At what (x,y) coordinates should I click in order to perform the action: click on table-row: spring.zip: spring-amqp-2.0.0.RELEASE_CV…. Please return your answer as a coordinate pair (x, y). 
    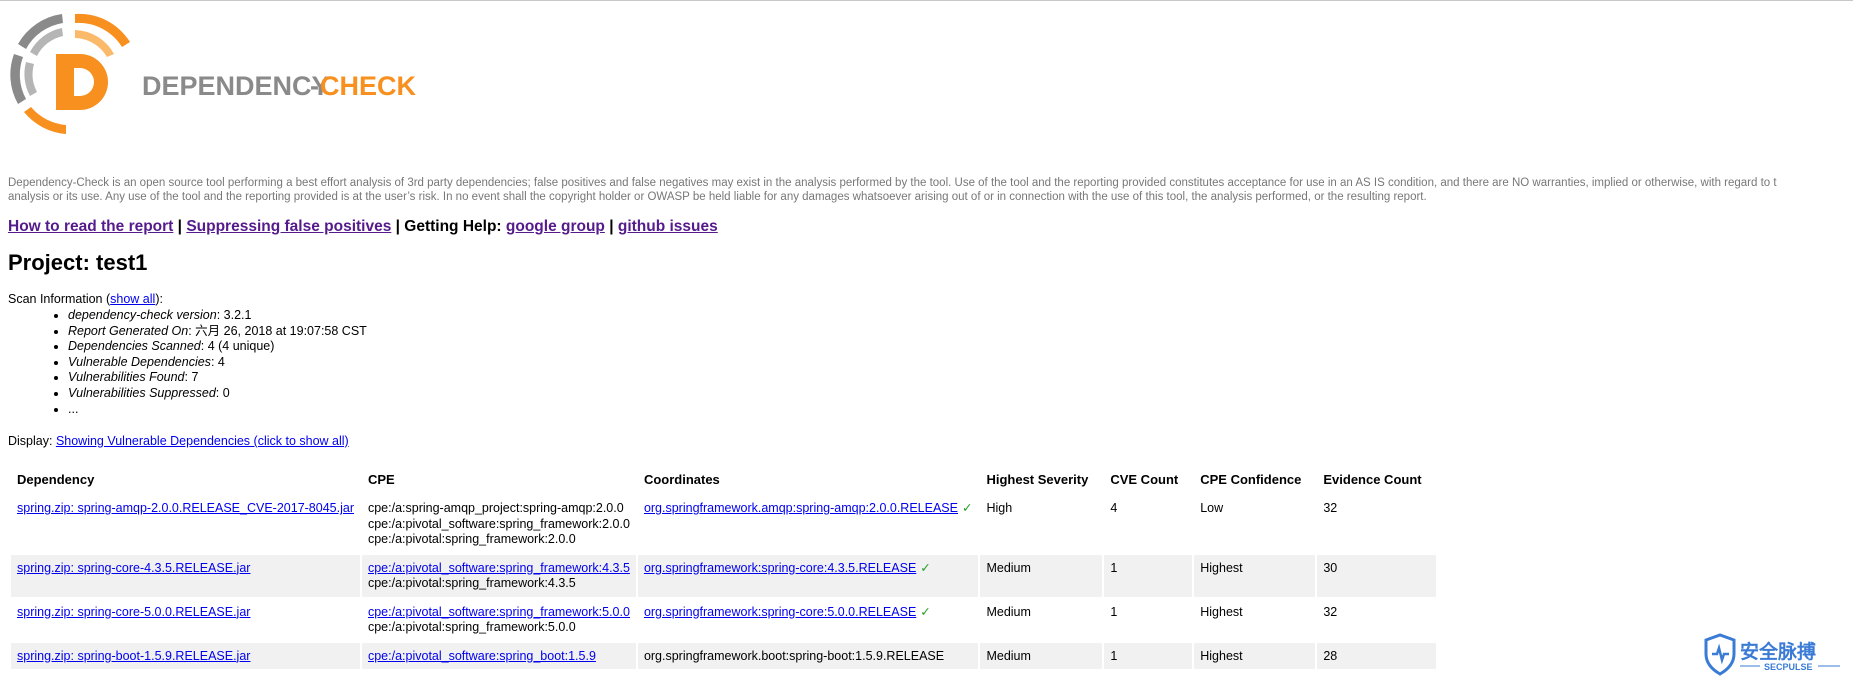
    Looking at the image, I should click on (723, 524).